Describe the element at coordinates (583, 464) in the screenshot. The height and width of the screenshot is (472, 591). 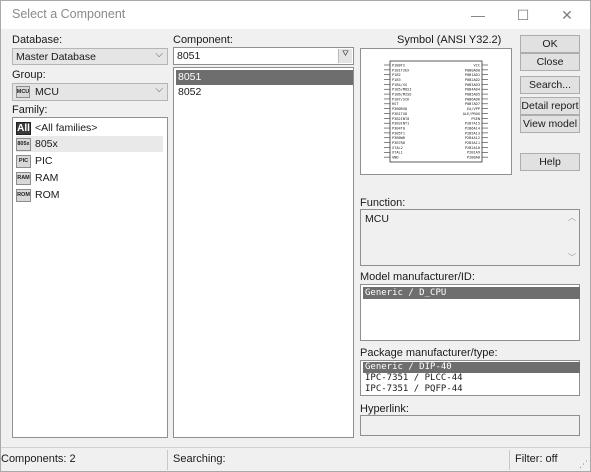
I see `resize-grip-icon: ⋰` at that location.